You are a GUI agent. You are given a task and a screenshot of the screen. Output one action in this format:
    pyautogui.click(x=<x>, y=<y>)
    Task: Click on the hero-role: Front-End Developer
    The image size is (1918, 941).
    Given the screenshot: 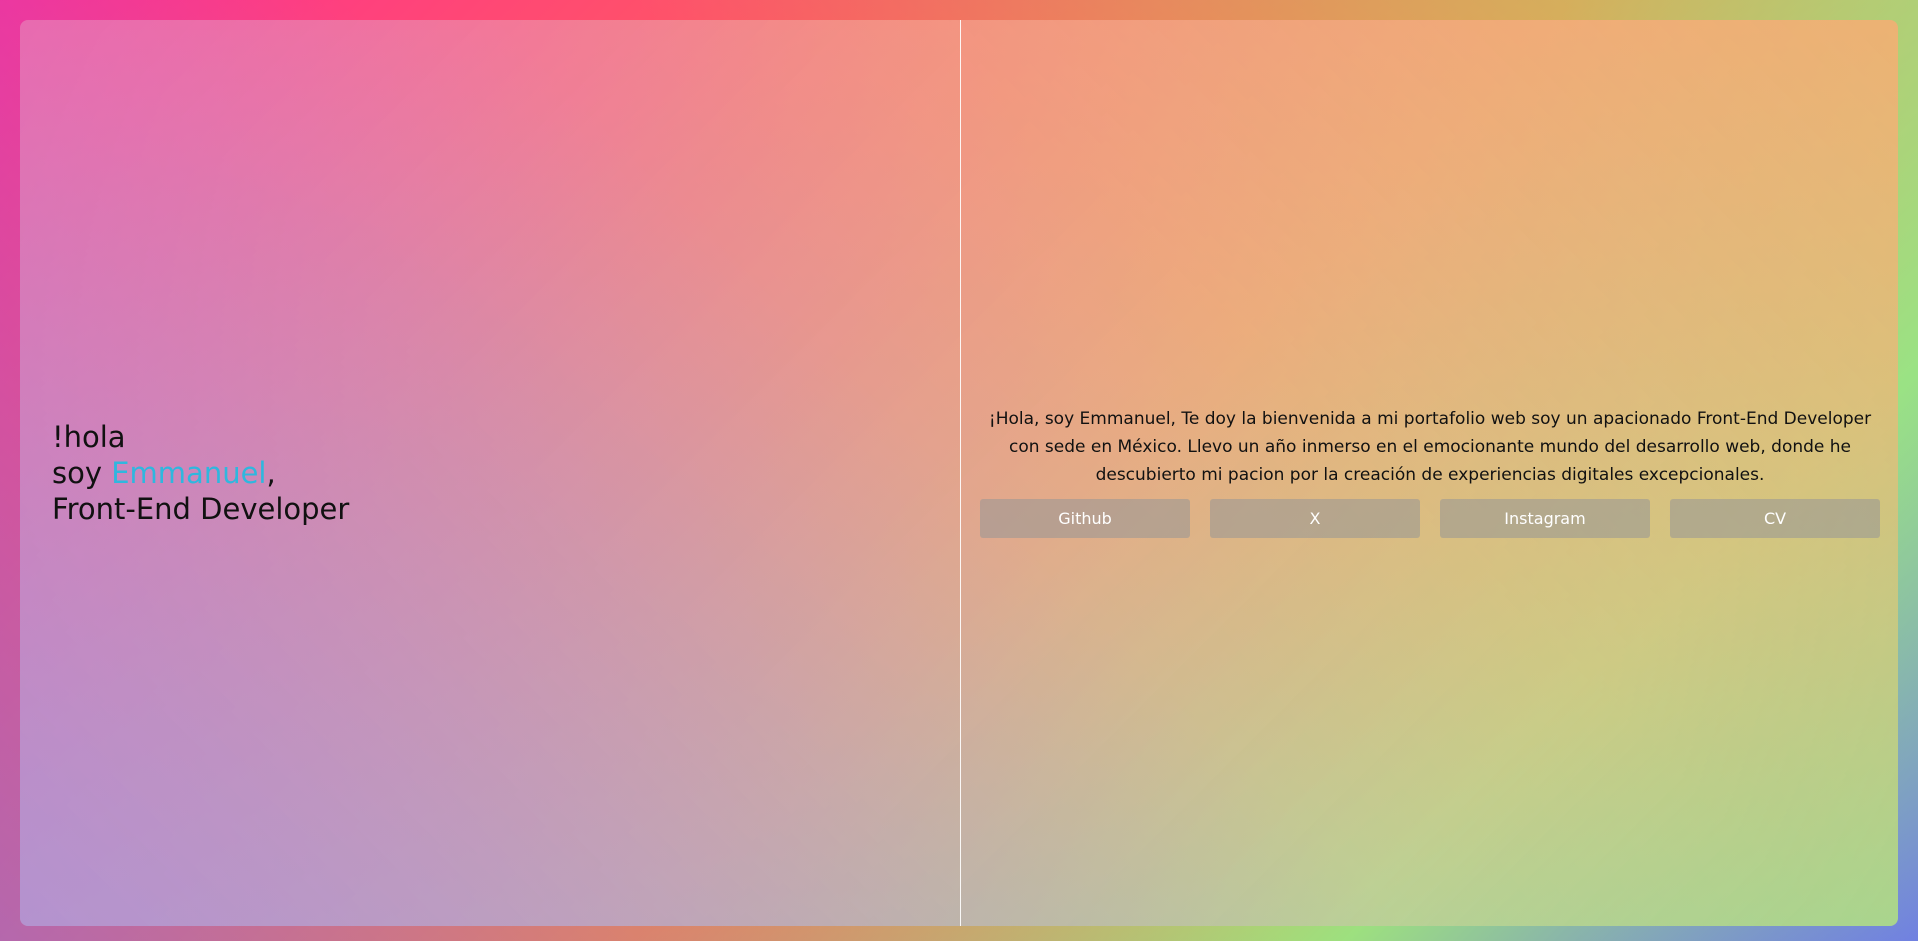 What is the action you would take?
    pyautogui.click(x=201, y=509)
    